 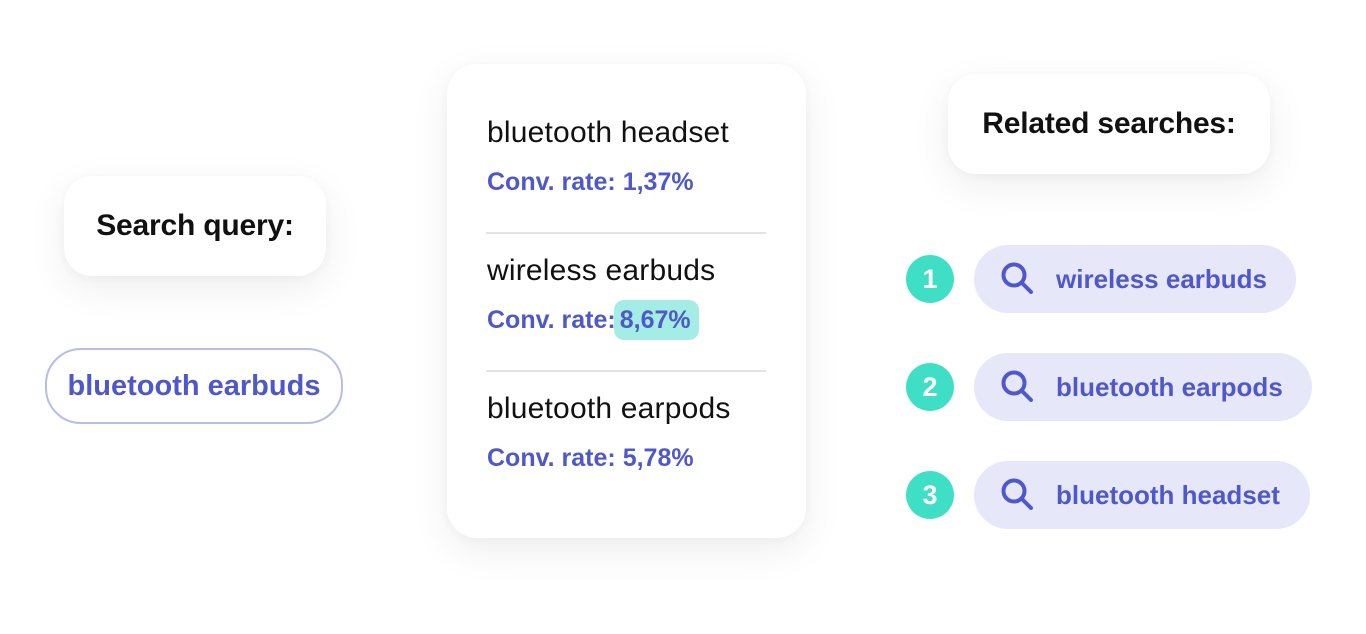 I want to click on result-conv-rate: Conv. rate: 1,37%, so click(x=626, y=182).